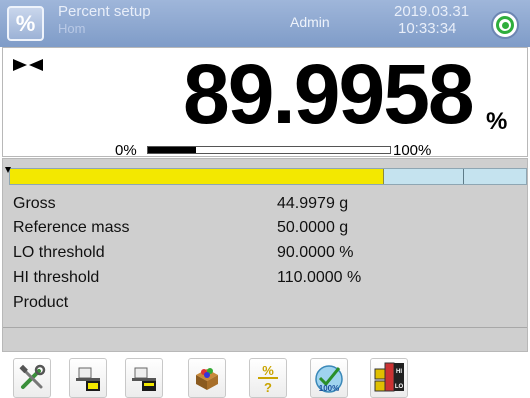 This screenshot has width=530, height=398. Describe the element at coordinates (34, 203) in the screenshot. I see `info-label: Gross` at that location.